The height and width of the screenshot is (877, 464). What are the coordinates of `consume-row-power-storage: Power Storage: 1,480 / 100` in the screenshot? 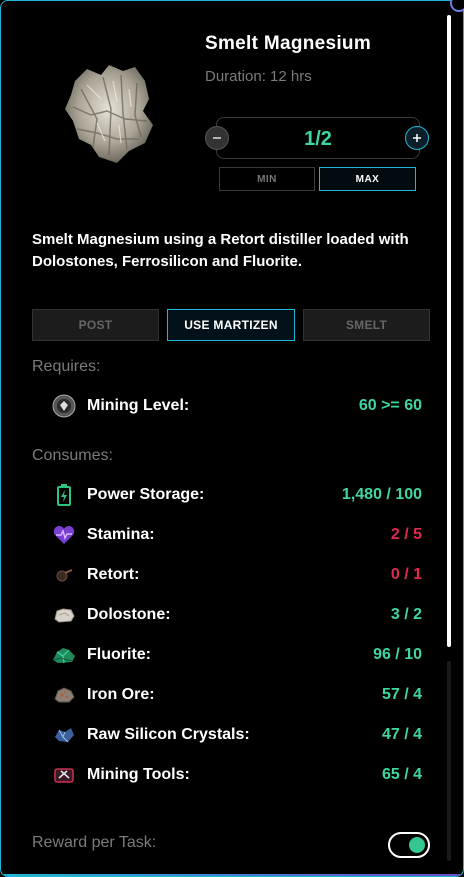 It's located at (236, 495).